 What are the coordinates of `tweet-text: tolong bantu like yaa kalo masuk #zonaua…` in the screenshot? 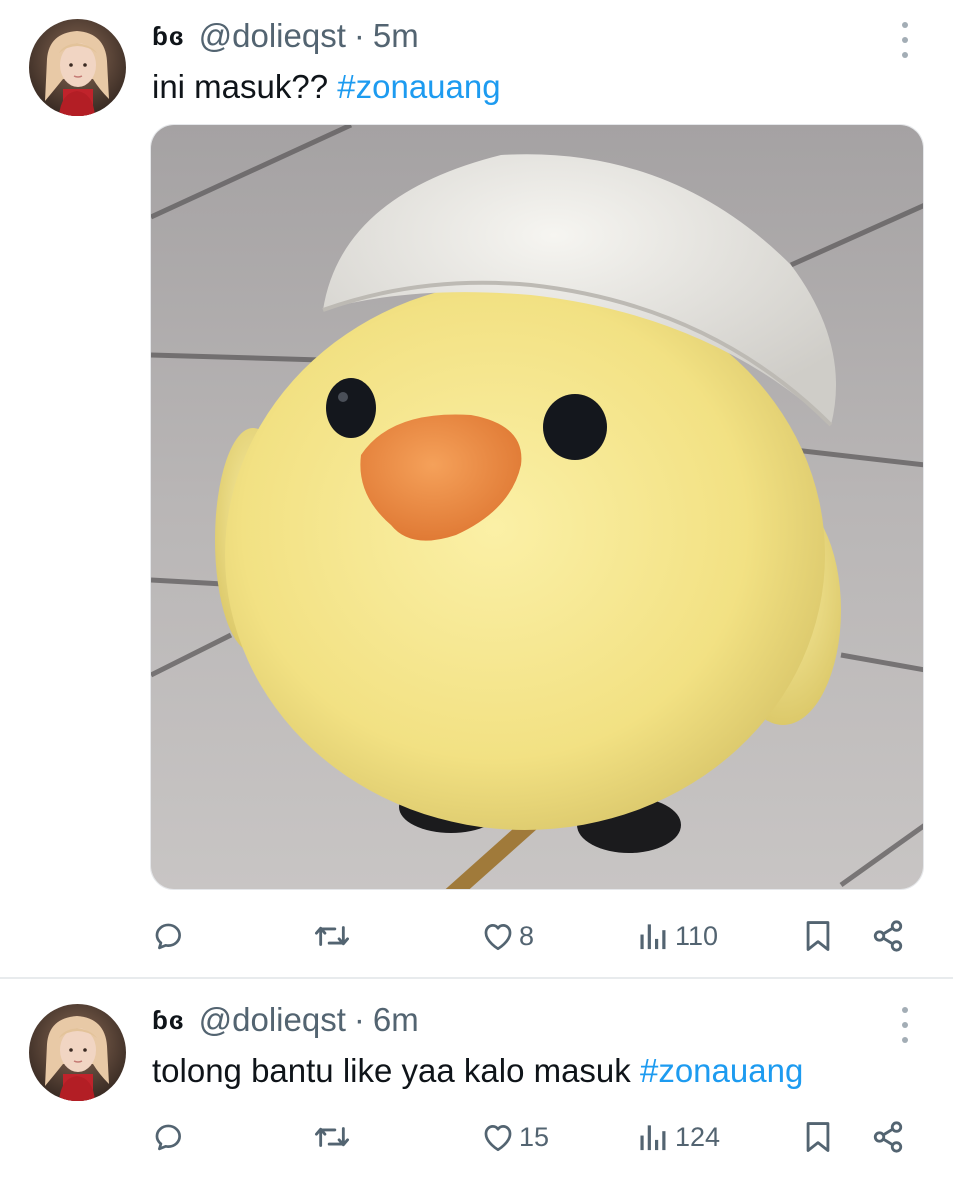 It's located at (477, 1071).